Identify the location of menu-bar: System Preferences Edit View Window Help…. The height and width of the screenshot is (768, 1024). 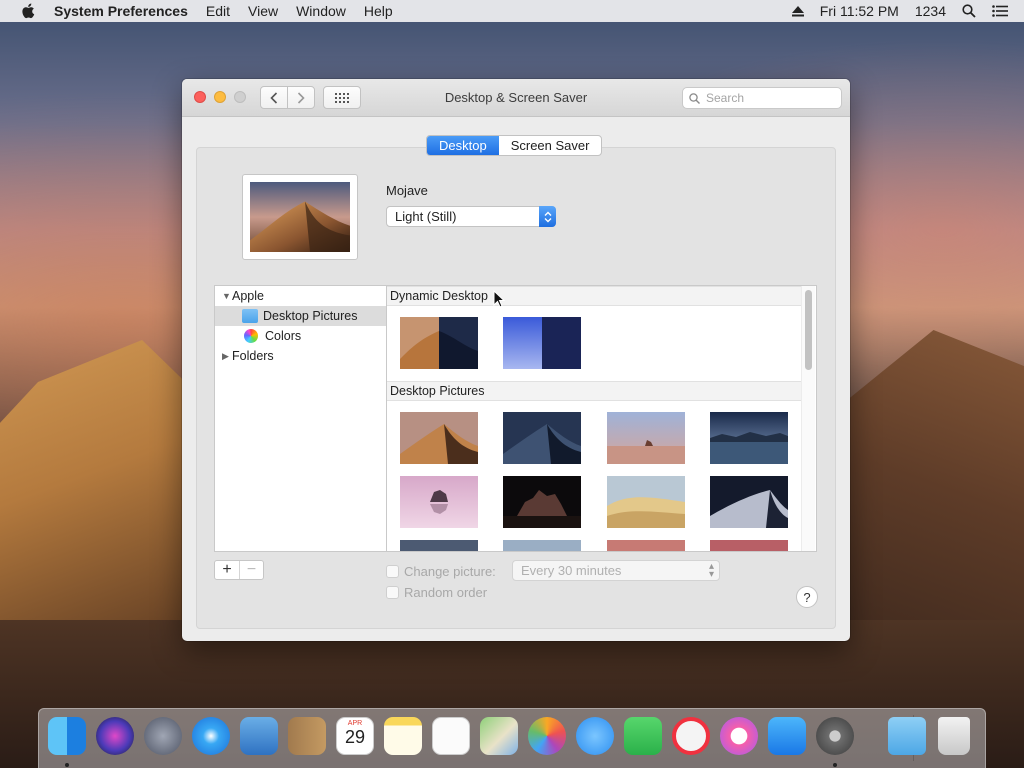
(512, 11).